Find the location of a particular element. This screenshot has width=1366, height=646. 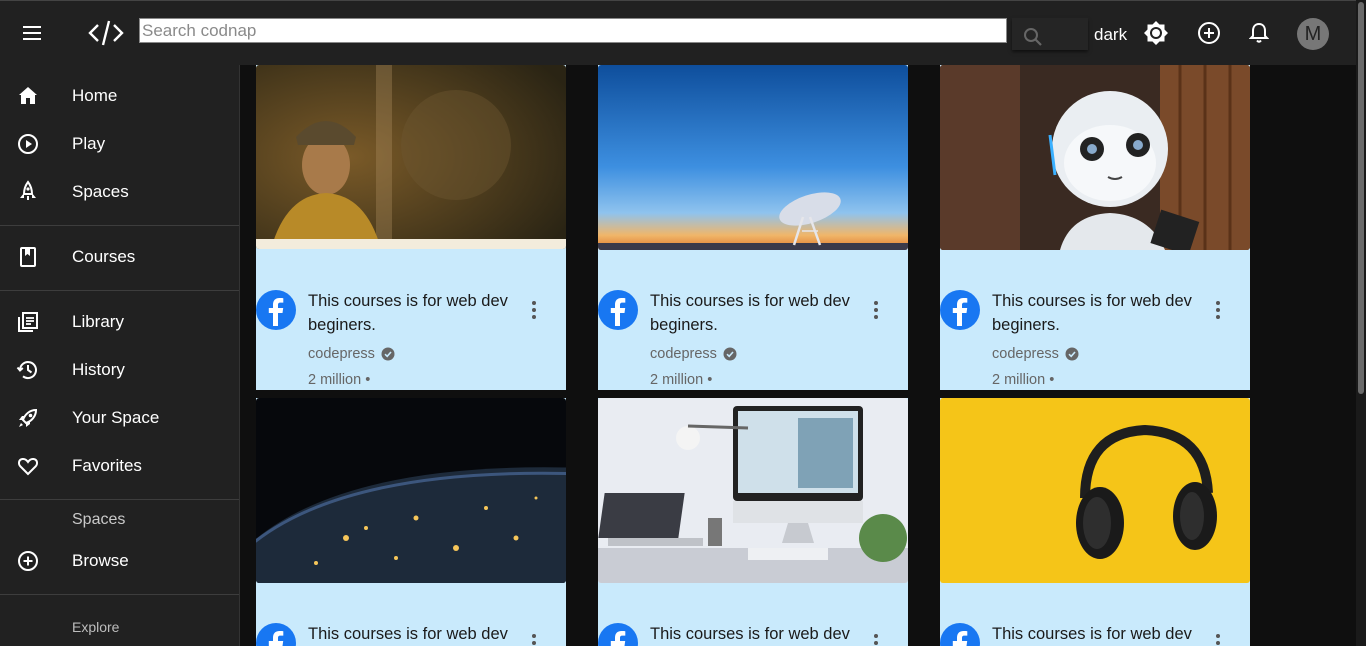

scrollbar-thumb is located at coordinates (1361, 198).